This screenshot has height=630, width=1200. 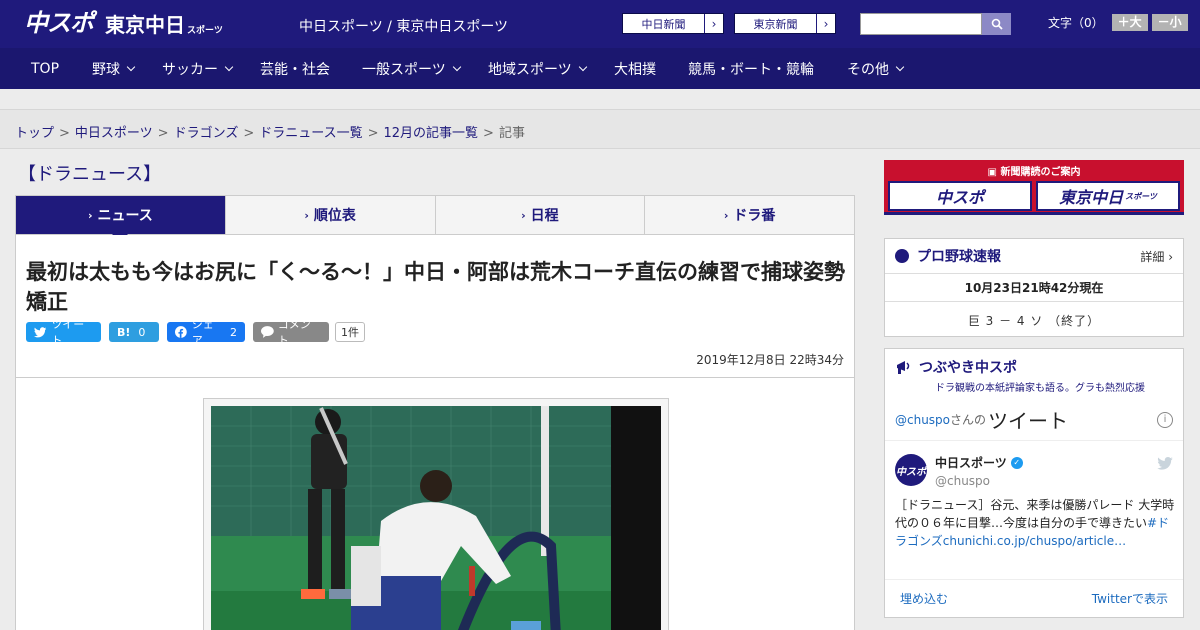 I want to click on breadcrumb-dragons: ドラゴンズ, so click(x=206, y=133).